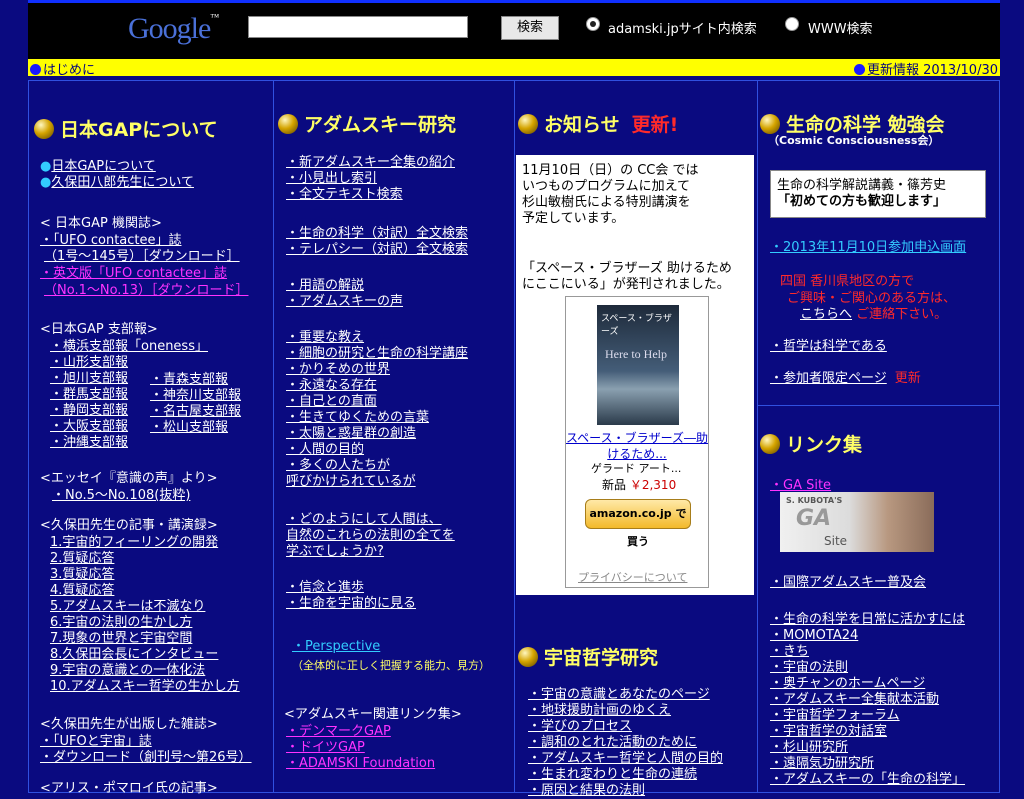  Describe the element at coordinates (145, 639) in the screenshot. I see `article-item: 7.現象の世界と宇宙空間` at that location.